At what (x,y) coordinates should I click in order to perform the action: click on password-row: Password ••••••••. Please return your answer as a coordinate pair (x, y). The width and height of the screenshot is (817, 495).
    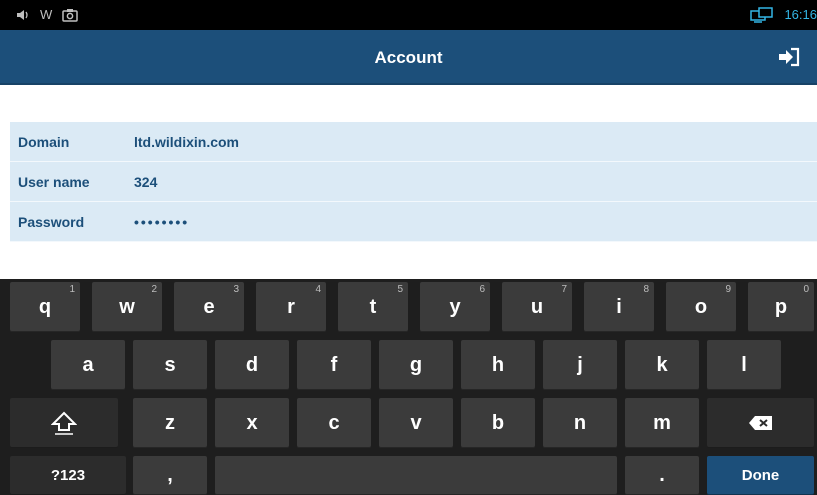
    Looking at the image, I should click on (413, 222).